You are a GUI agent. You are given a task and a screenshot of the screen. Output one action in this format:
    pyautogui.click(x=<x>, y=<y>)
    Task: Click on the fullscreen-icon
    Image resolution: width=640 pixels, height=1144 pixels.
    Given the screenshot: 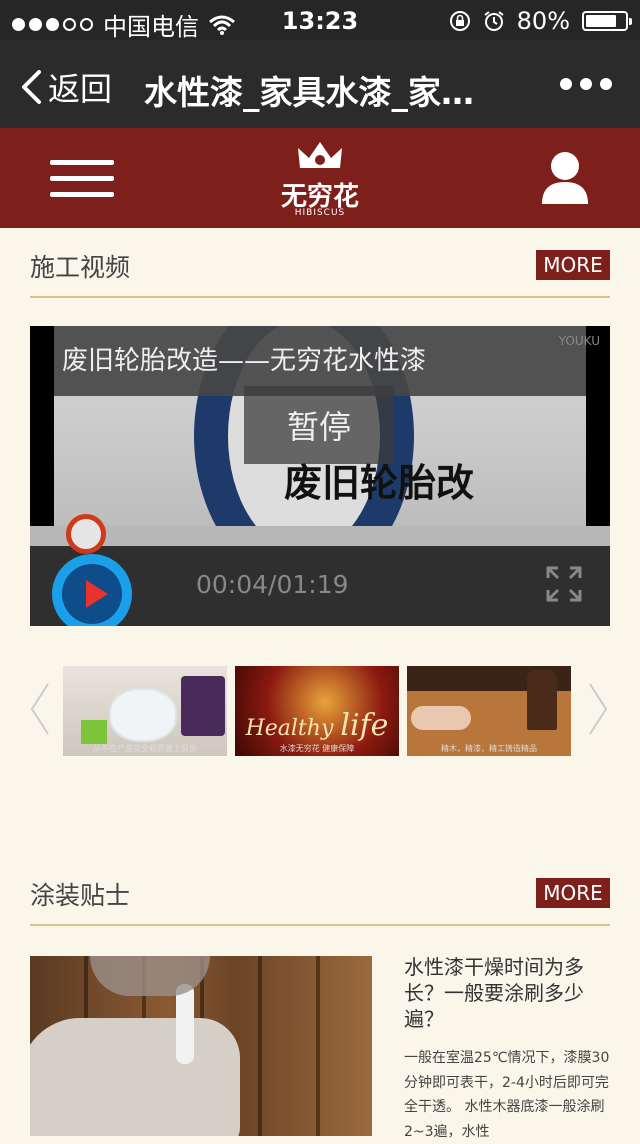 What is the action you would take?
    pyautogui.click(x=564, y=584)
    